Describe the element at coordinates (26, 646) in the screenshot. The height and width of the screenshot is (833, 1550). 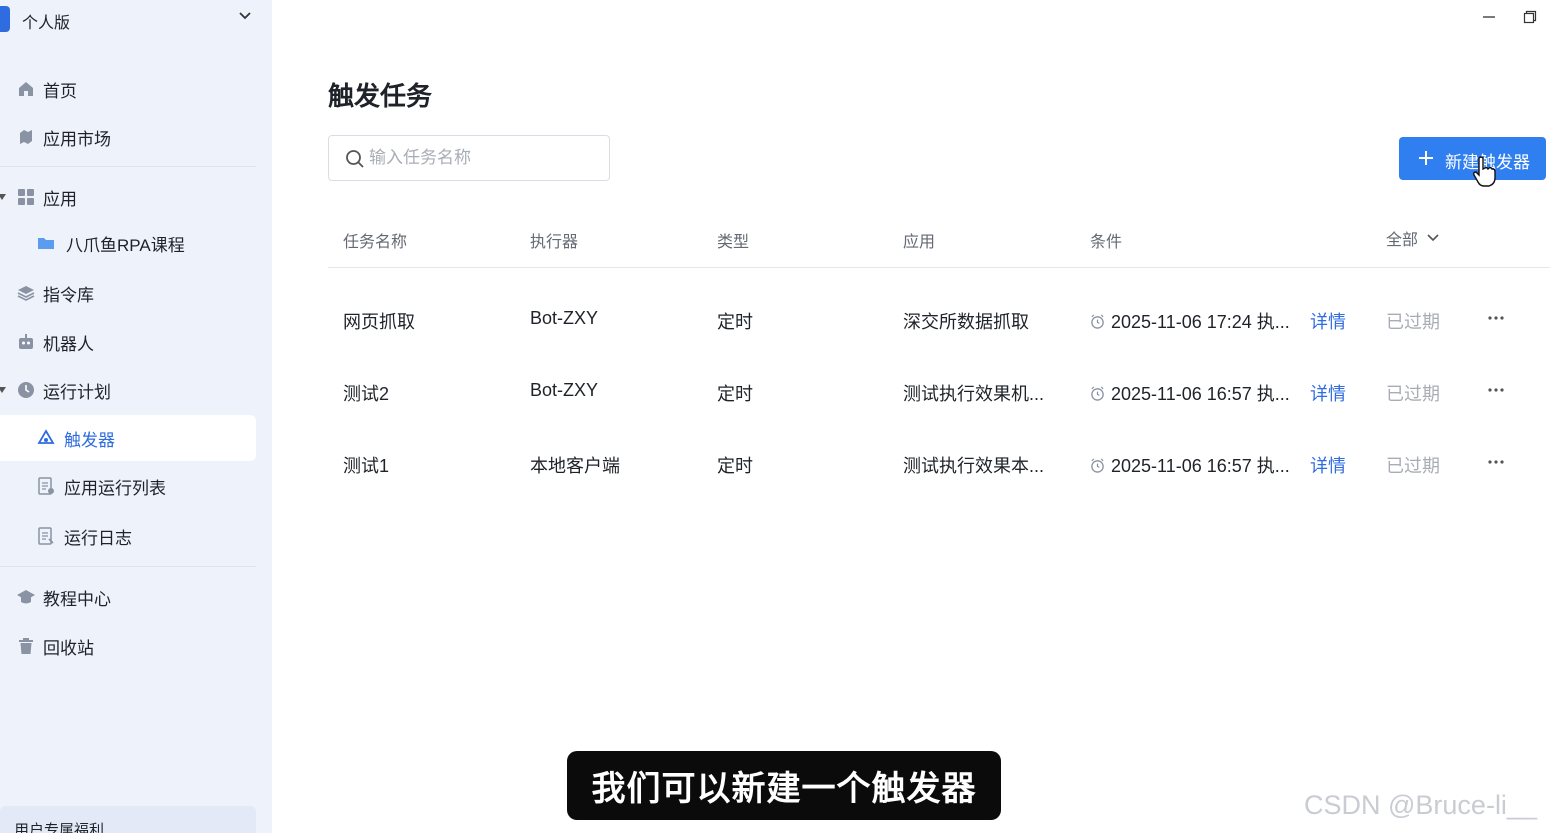
I see `trash-icon` at that location.